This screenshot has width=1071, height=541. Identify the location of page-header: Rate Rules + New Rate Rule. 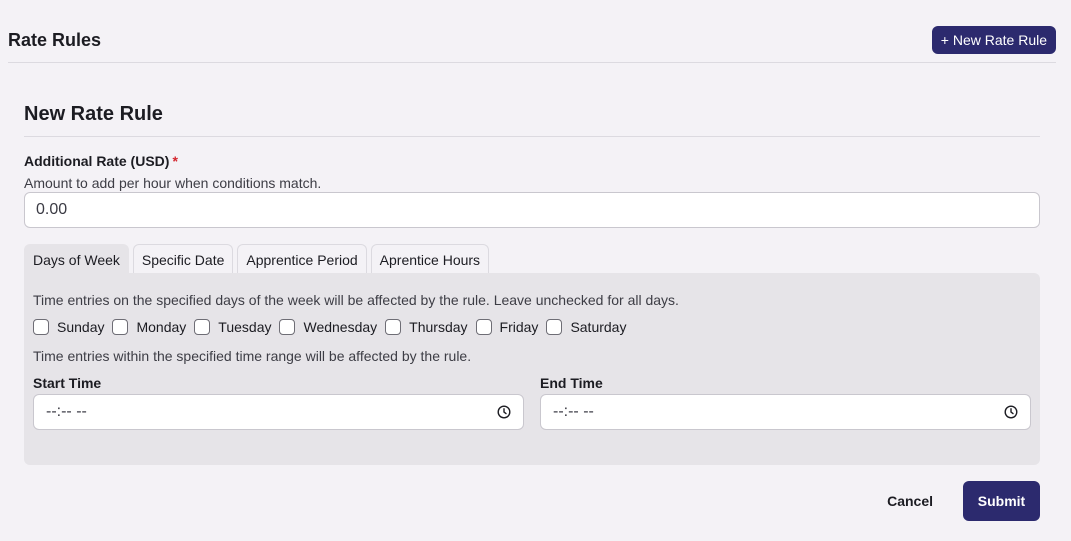
(532, 44).